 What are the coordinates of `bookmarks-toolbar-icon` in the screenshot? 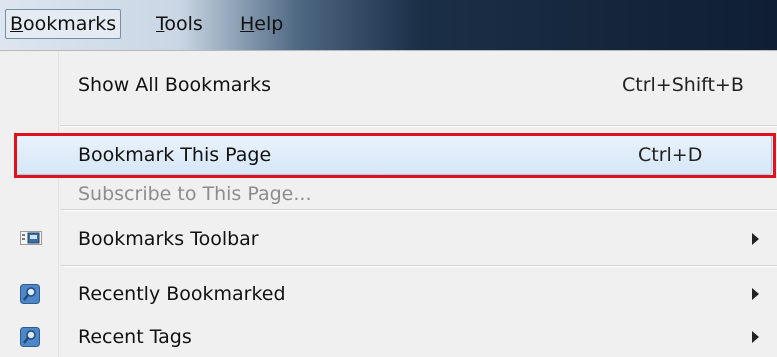 It's located at (31, 240).